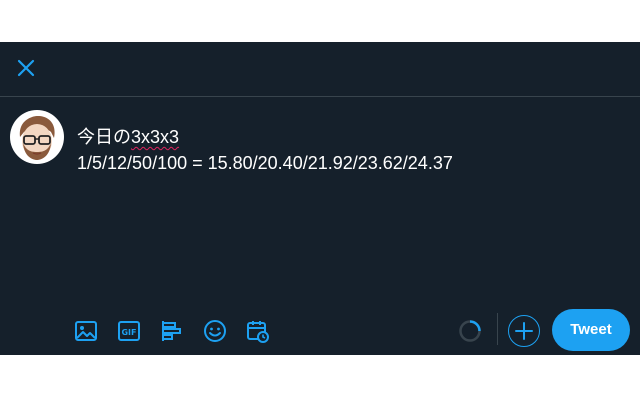 The width and height of the screenshot is (640, 400). I want to click on close-icon, so click(26, 68).